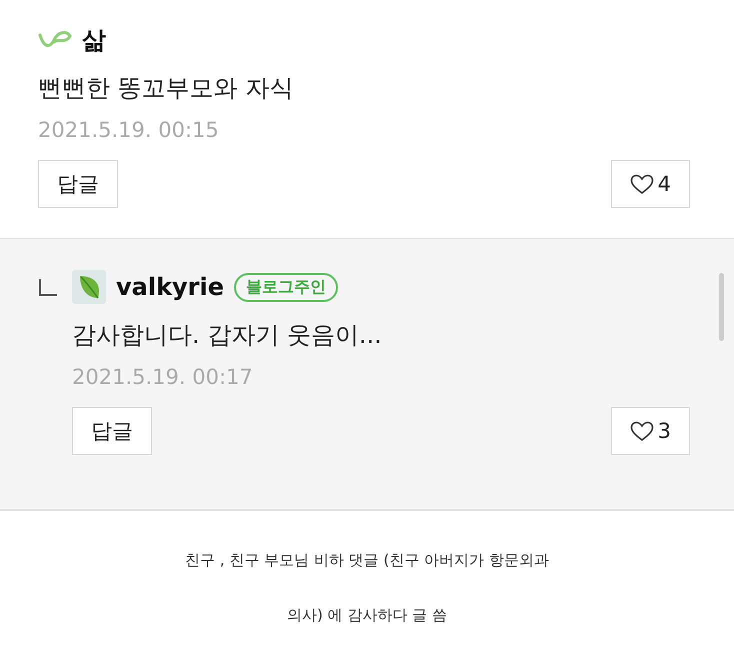  Describe the element at coordinates (367, 560) in the screenshot. I see `caption-text: 친구 , 친구 부모님 비하 댓글 (친구 아버지가 항문외과` at that location.